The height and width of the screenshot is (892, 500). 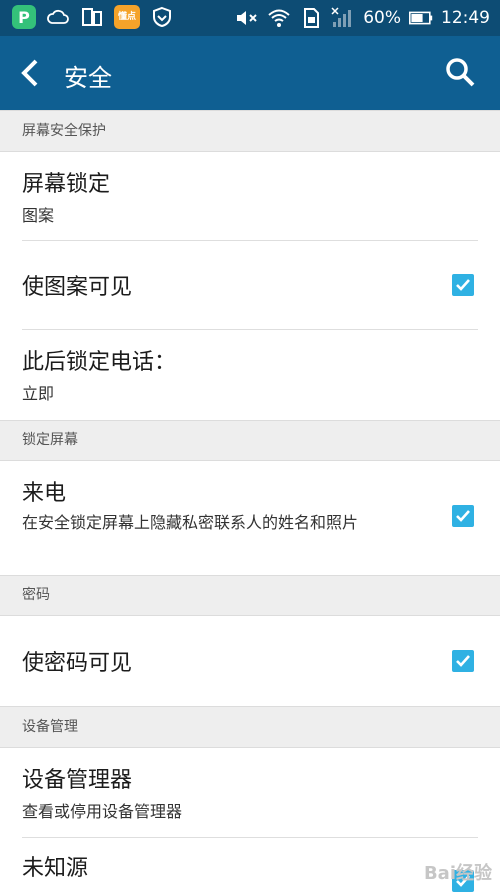 What do you see at coordinates (58, 17) in the screenshot?
I see `weather-cloud-icon` at bounding box center [58, 17].